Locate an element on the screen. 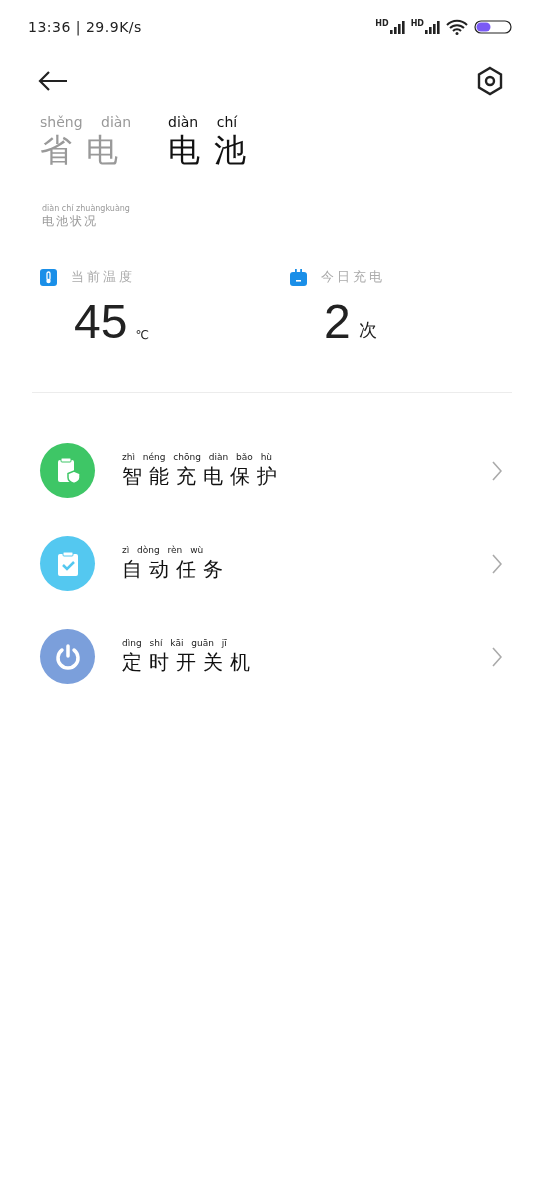  wifi-icon is located at coordinates (457, 27).